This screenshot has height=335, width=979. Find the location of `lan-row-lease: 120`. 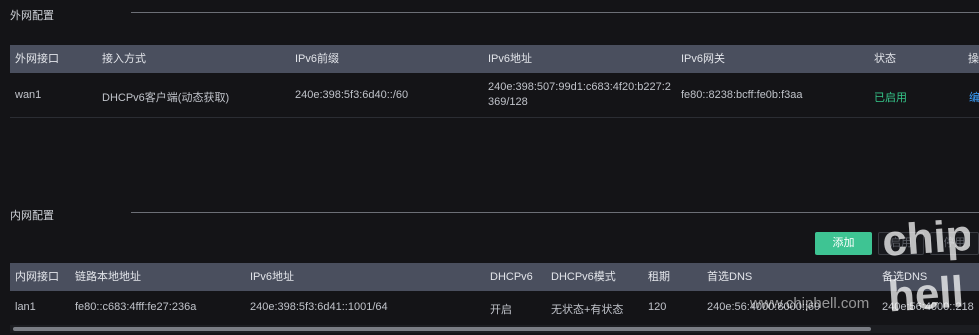

lan-row-lease: 120 is located at coordinates (657, 307).